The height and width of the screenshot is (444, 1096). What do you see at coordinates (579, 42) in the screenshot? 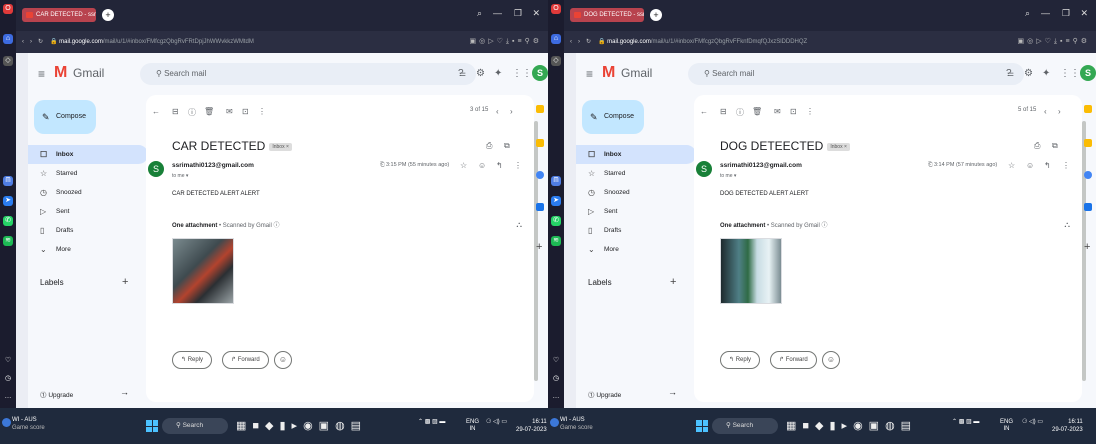
I see `forward-nav-icon: ›` at bounding box center [579, 42].